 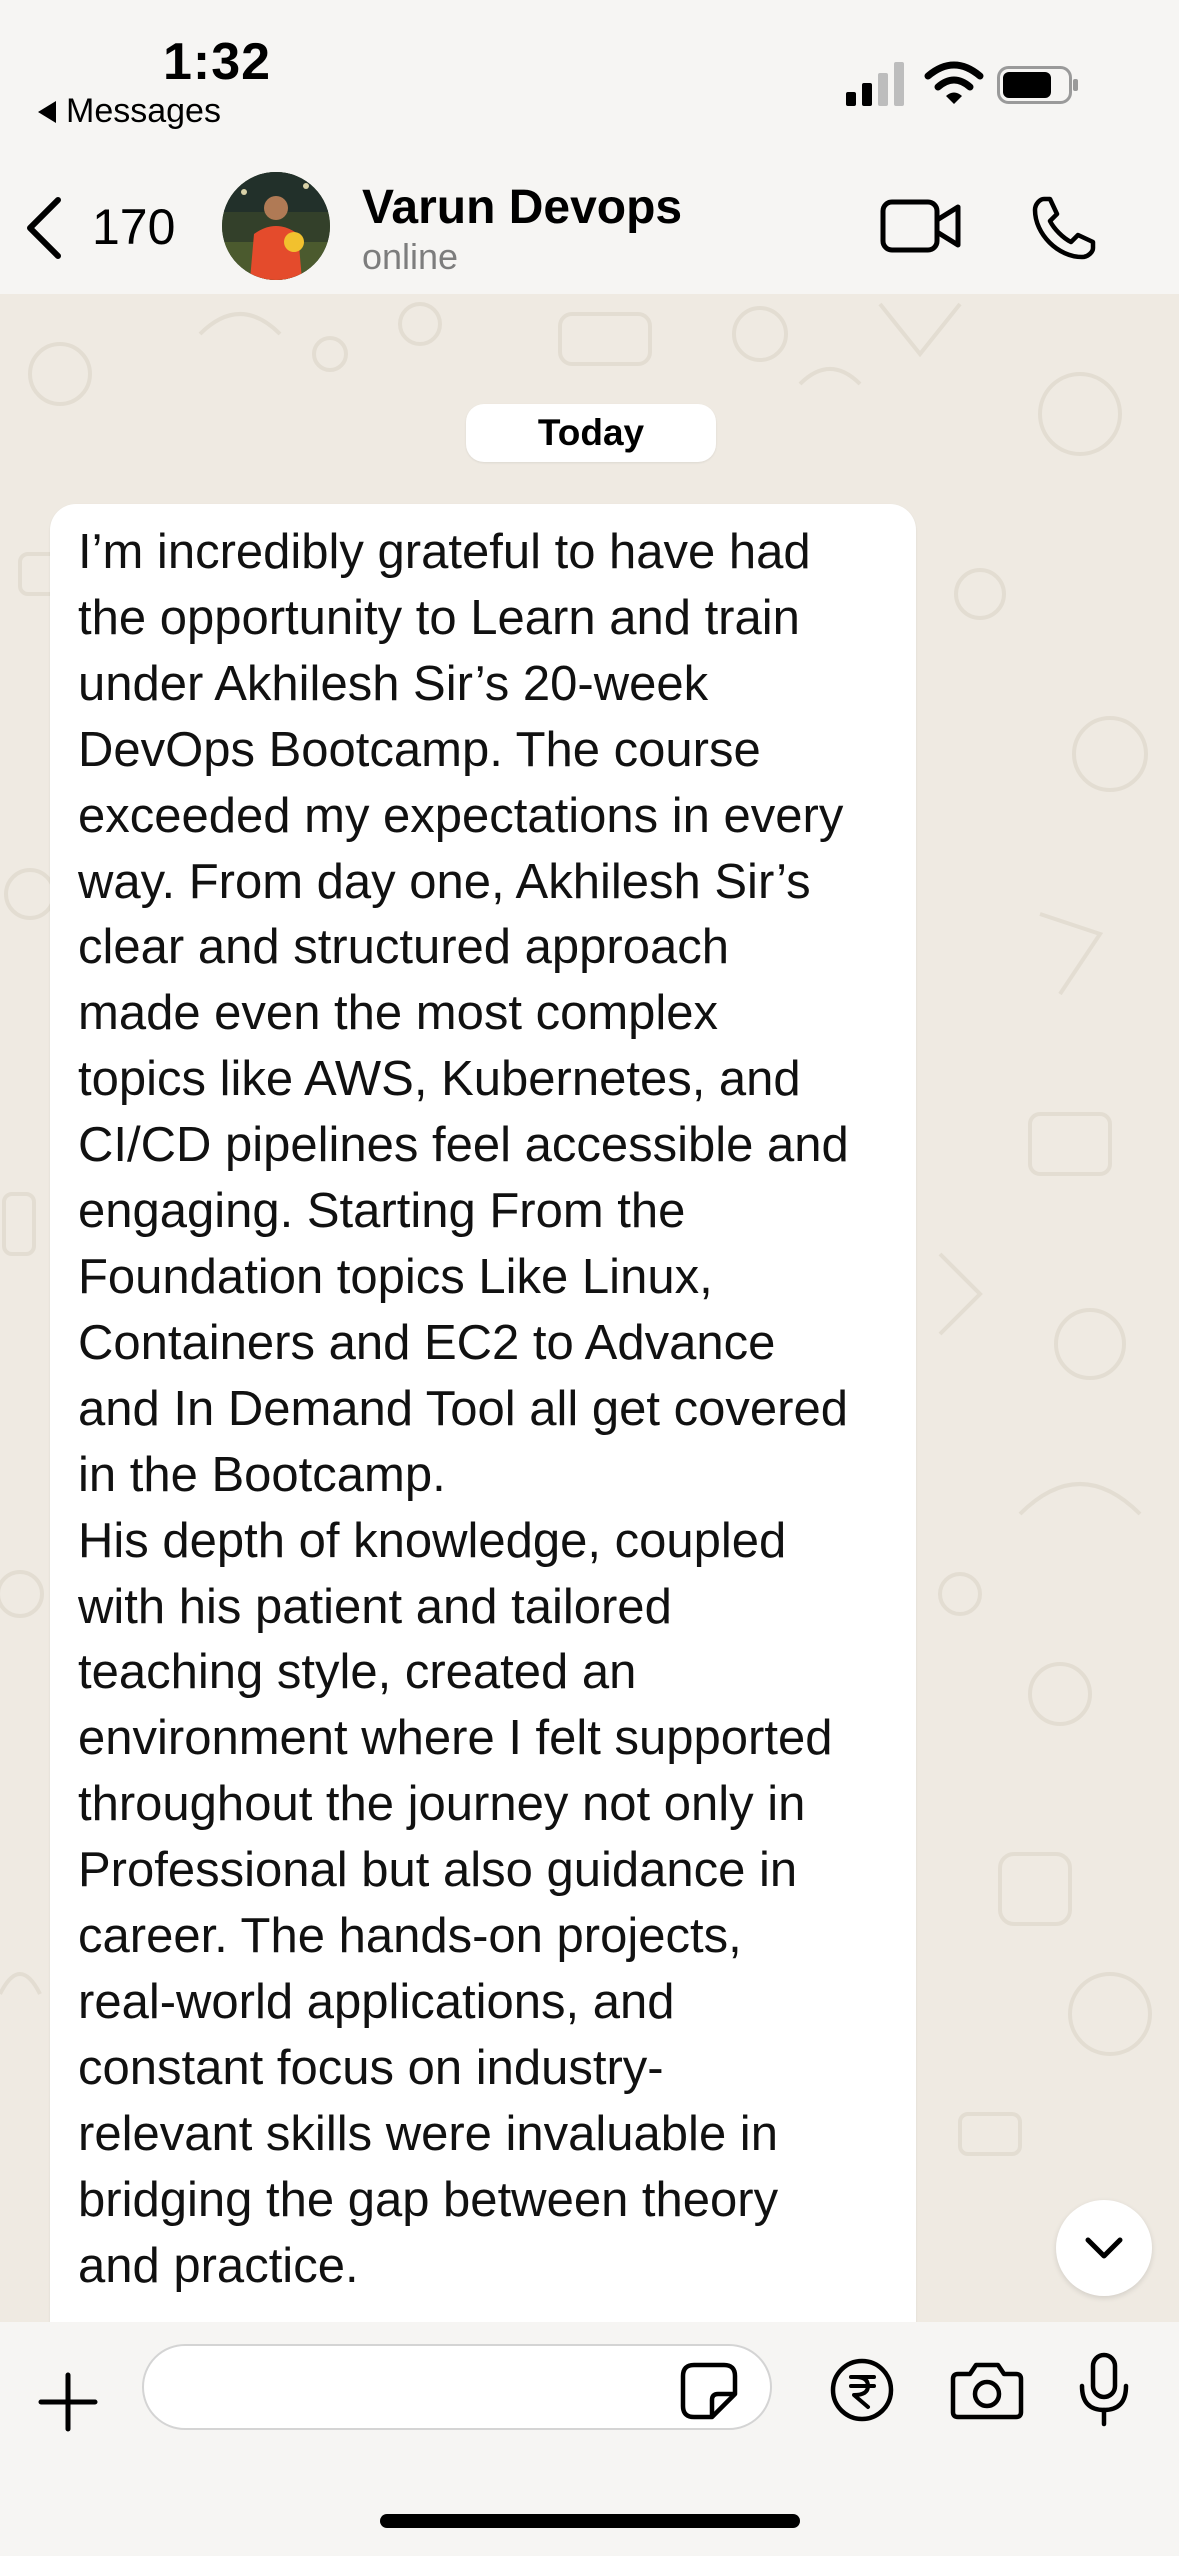 I want to click on cellular-signal-icon, so click(x=875, y=84).